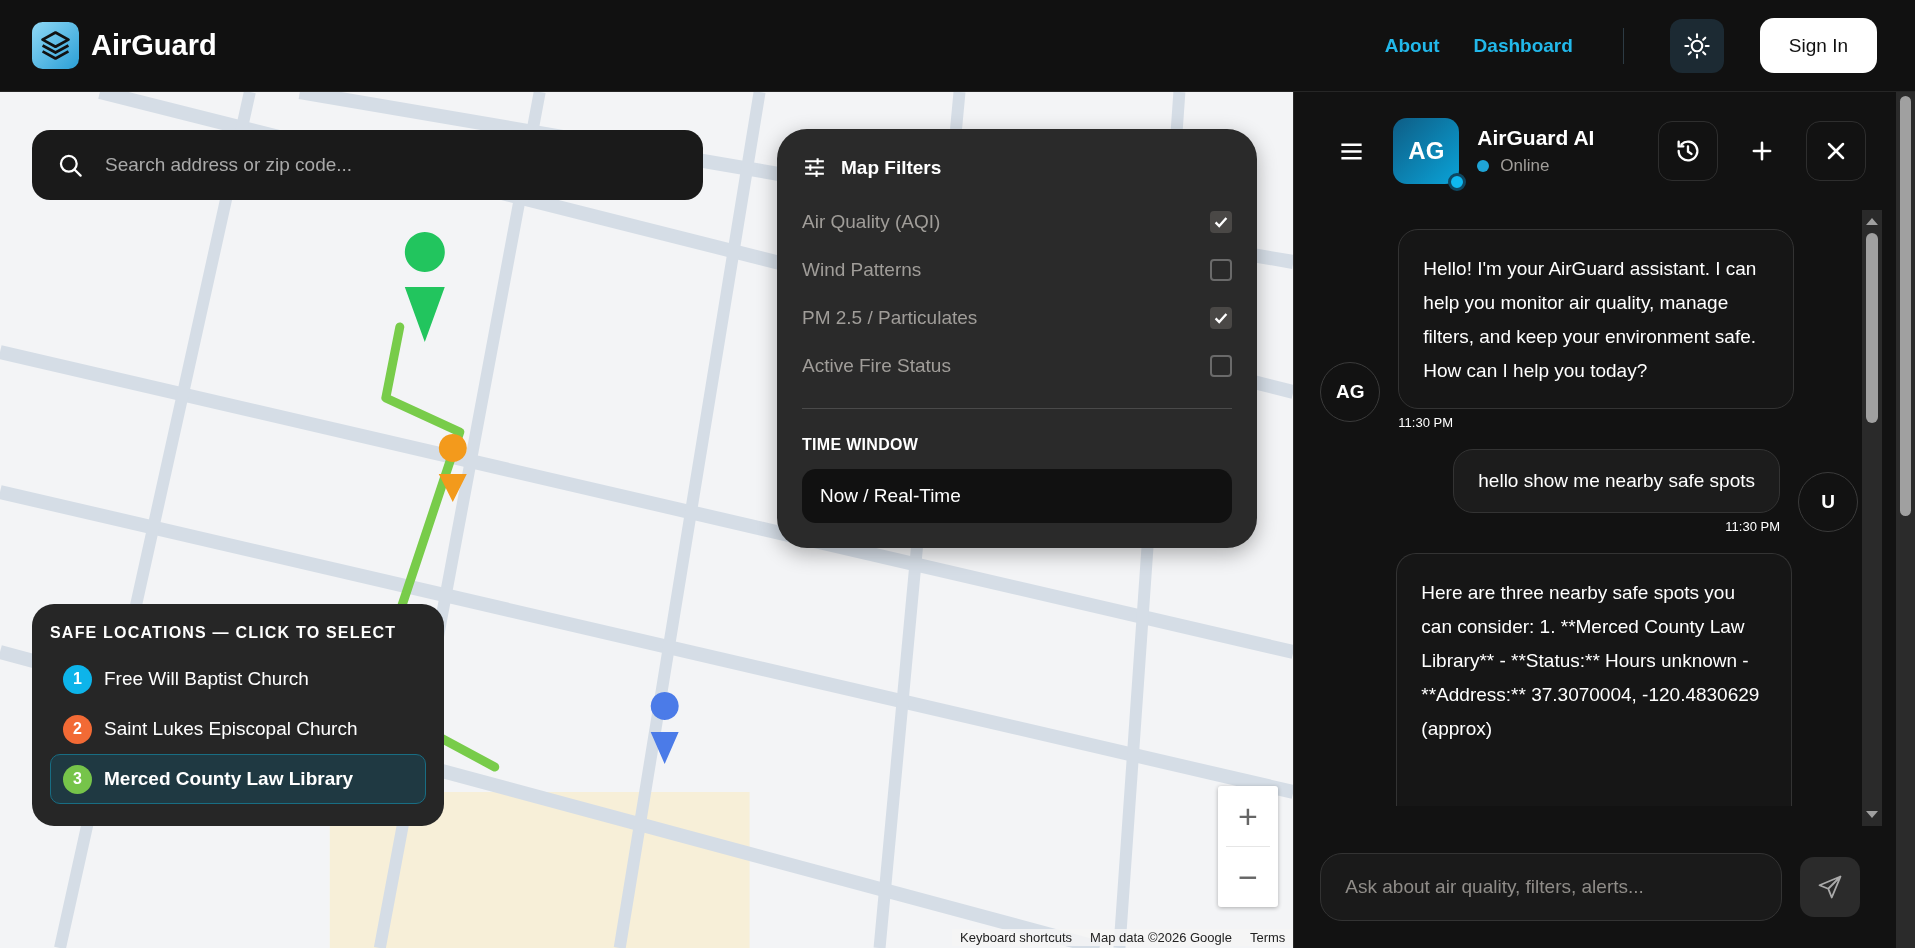 Image resolution: width=1915 pixels, height=948 pixels. Describe the element at coordinates (77, 779) in the screenshot. I see `number-badge: 3` at that location.